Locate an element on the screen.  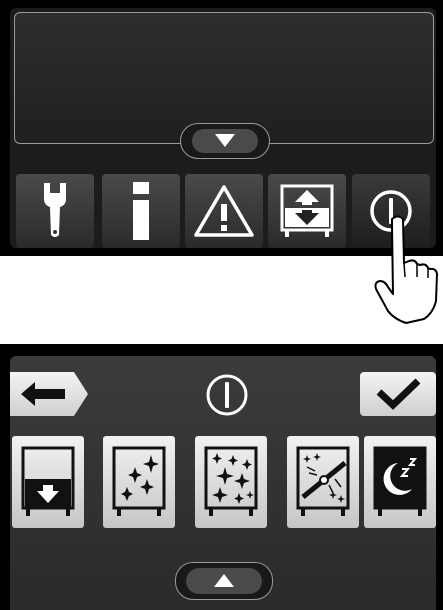
checkmark-icon is located at coordinates (398, 394).